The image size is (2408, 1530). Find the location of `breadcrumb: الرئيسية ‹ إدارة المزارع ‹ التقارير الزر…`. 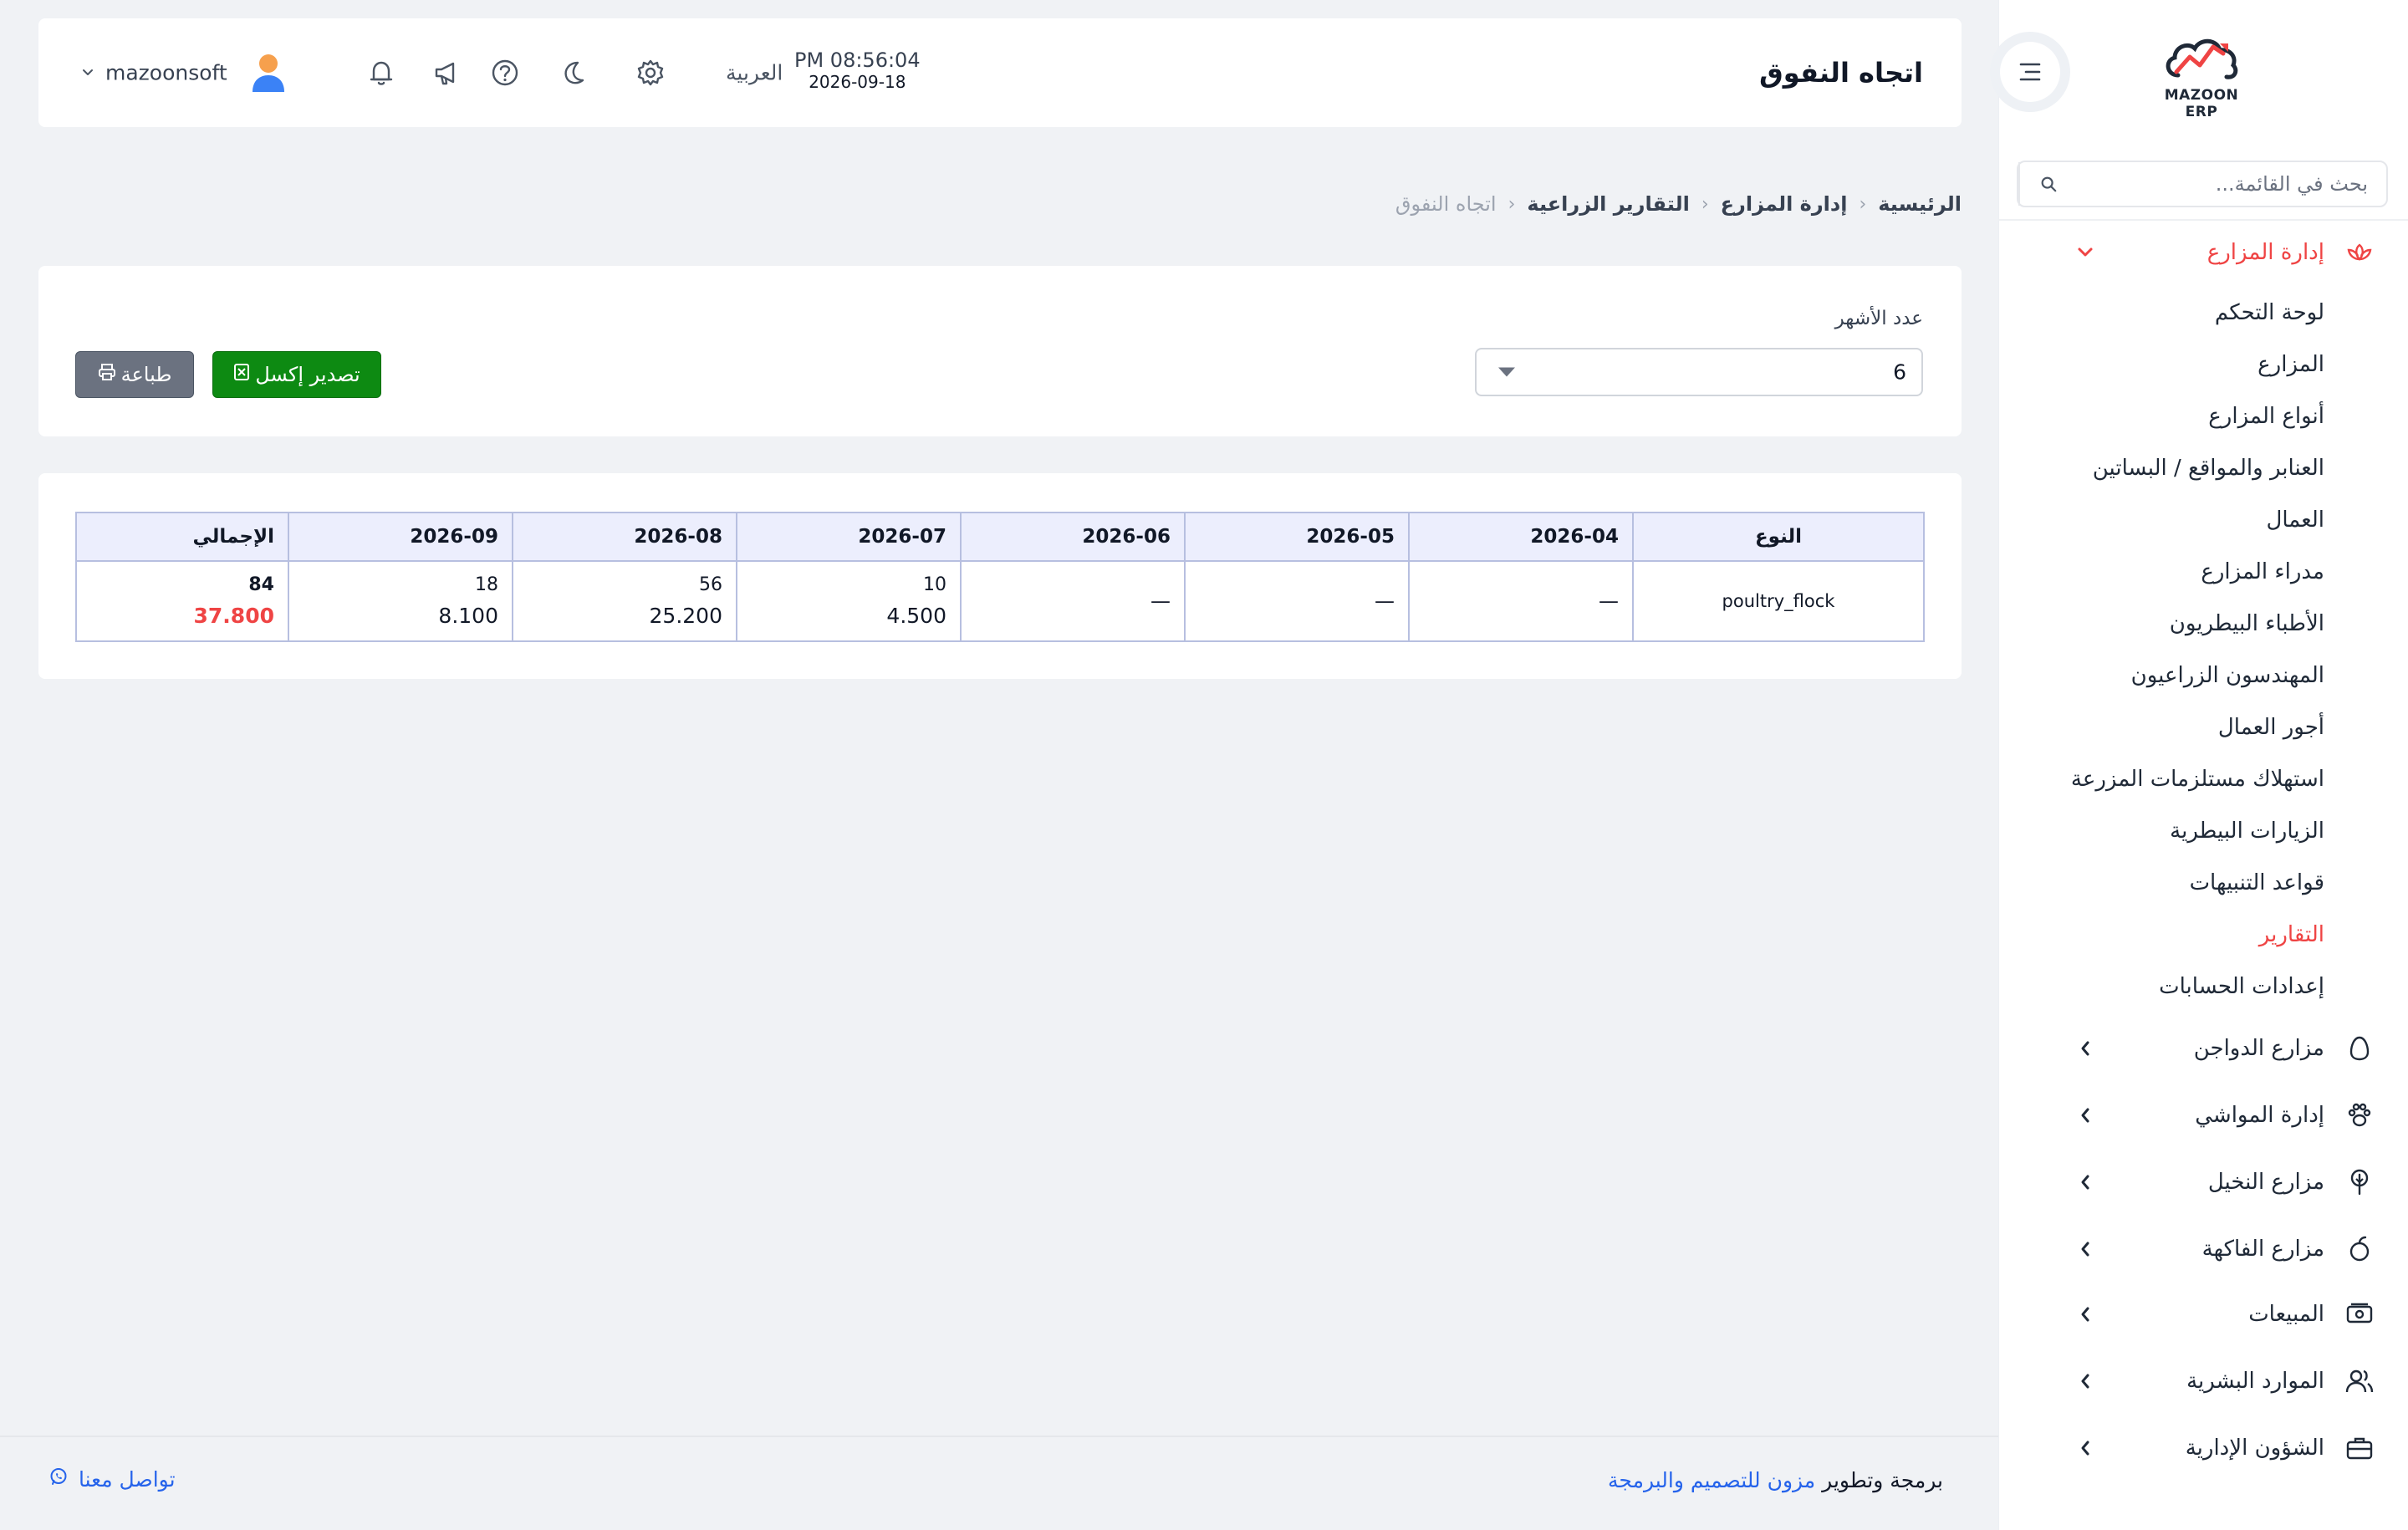

breadcrumb: الرئيسية ‹ إدارة المزارع ‹ التقارير الزر… is located at coordinates (1679, 204).